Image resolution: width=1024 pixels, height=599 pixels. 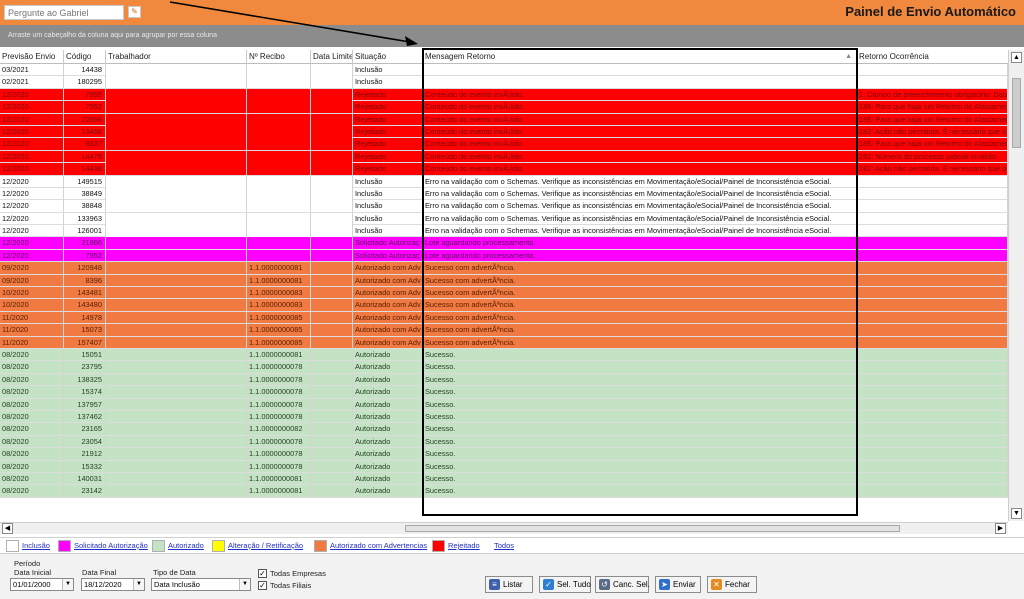 I want to click on vertical-scroll-thumb, so click(x=1016, y=113).